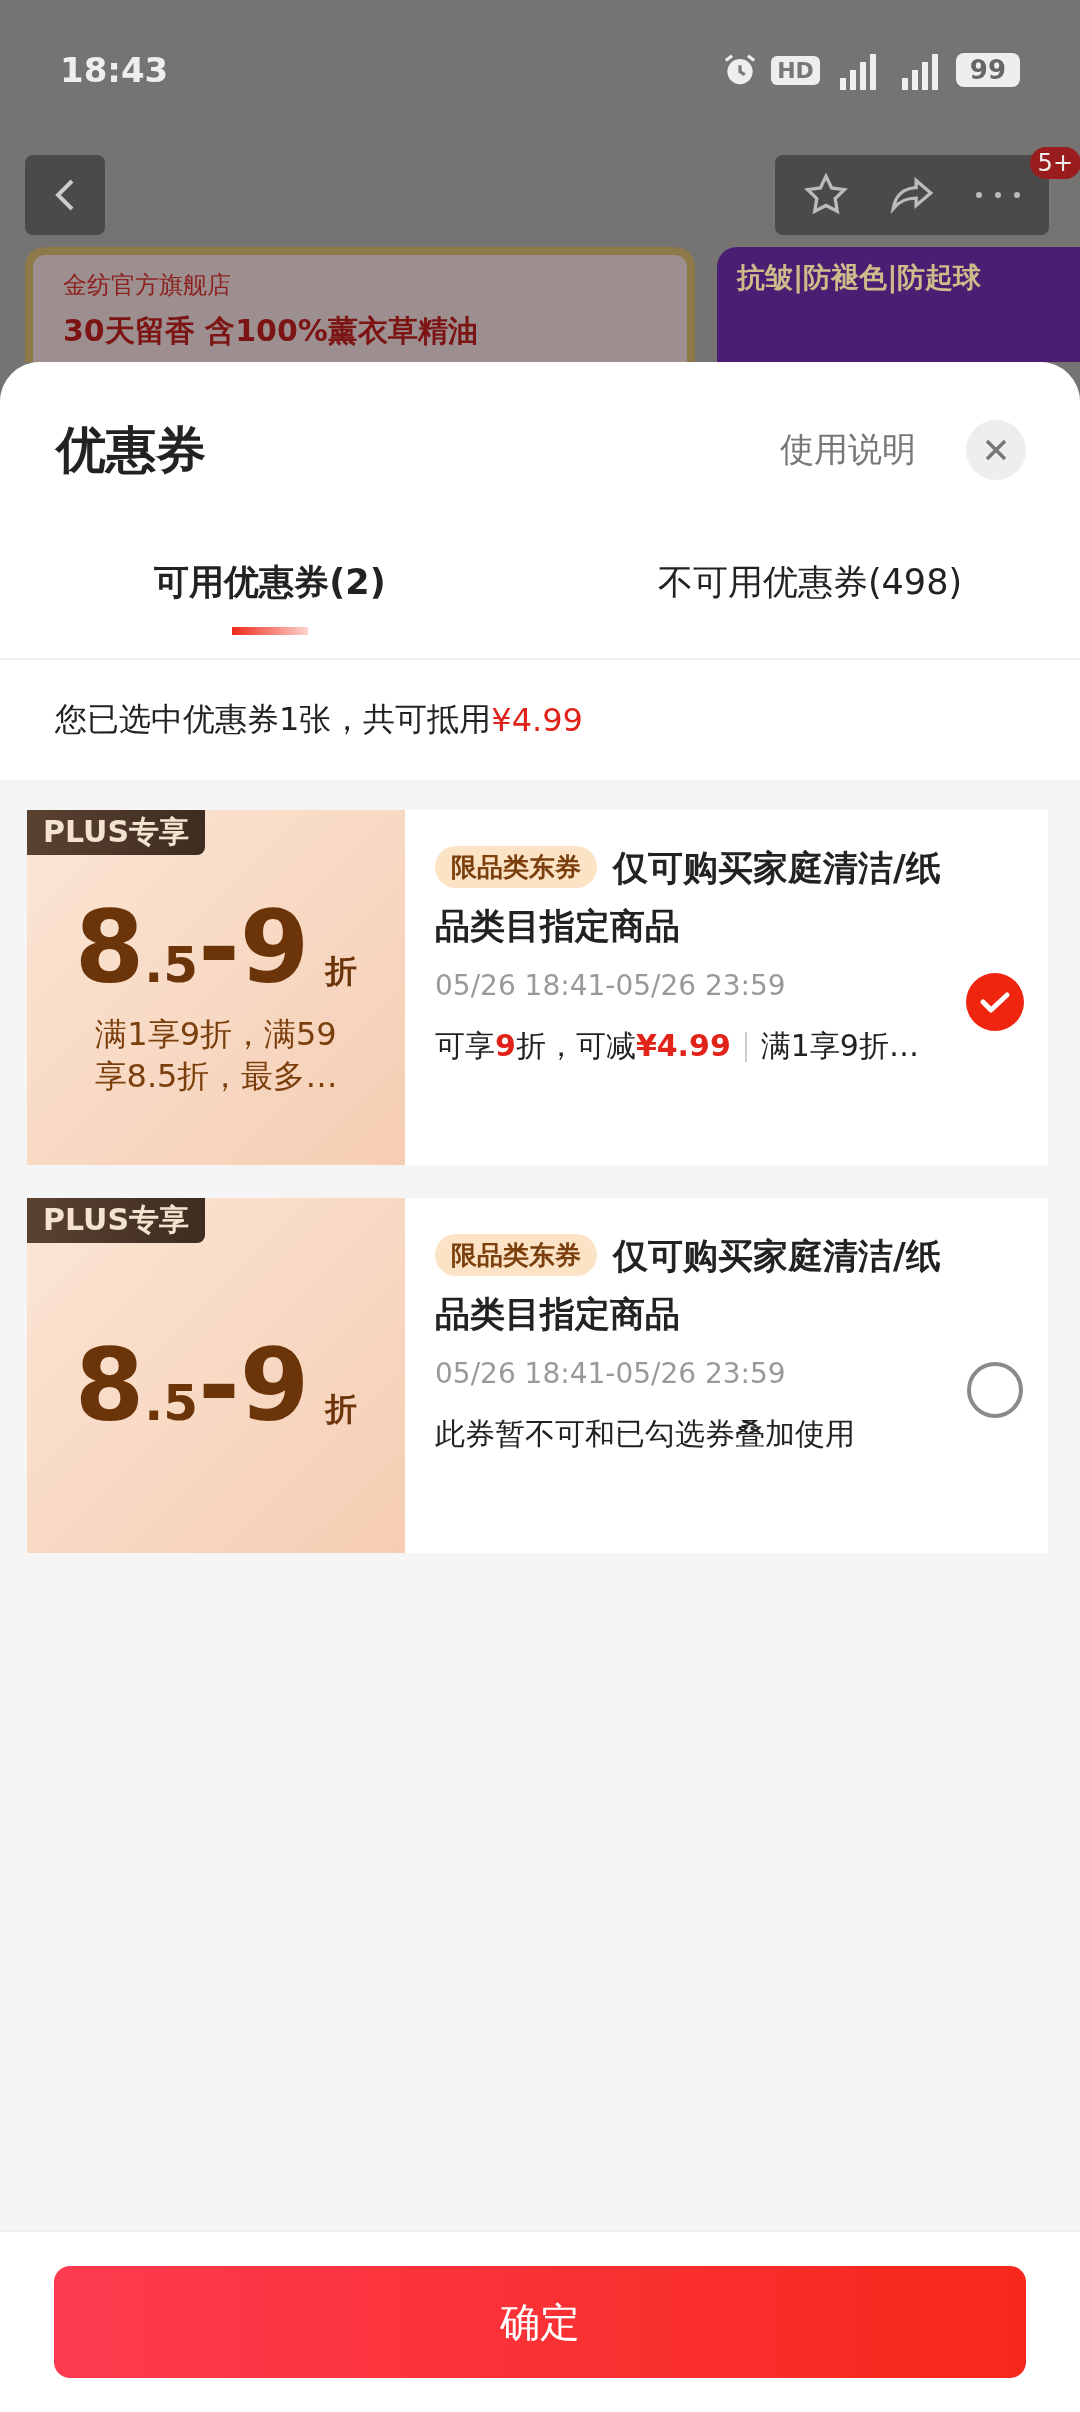 Image resolution: width=1080 pixels, height=2412 pixels. Describe the element at coordinates (996, 450) in the screenshot. I see `close-icon` at that location.